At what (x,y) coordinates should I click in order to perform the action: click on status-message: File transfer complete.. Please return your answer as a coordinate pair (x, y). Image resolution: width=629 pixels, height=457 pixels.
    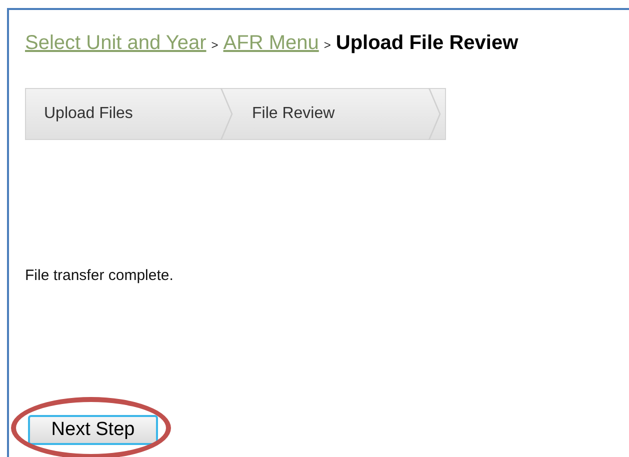
    Looking at the image, I should click on (99, 275).